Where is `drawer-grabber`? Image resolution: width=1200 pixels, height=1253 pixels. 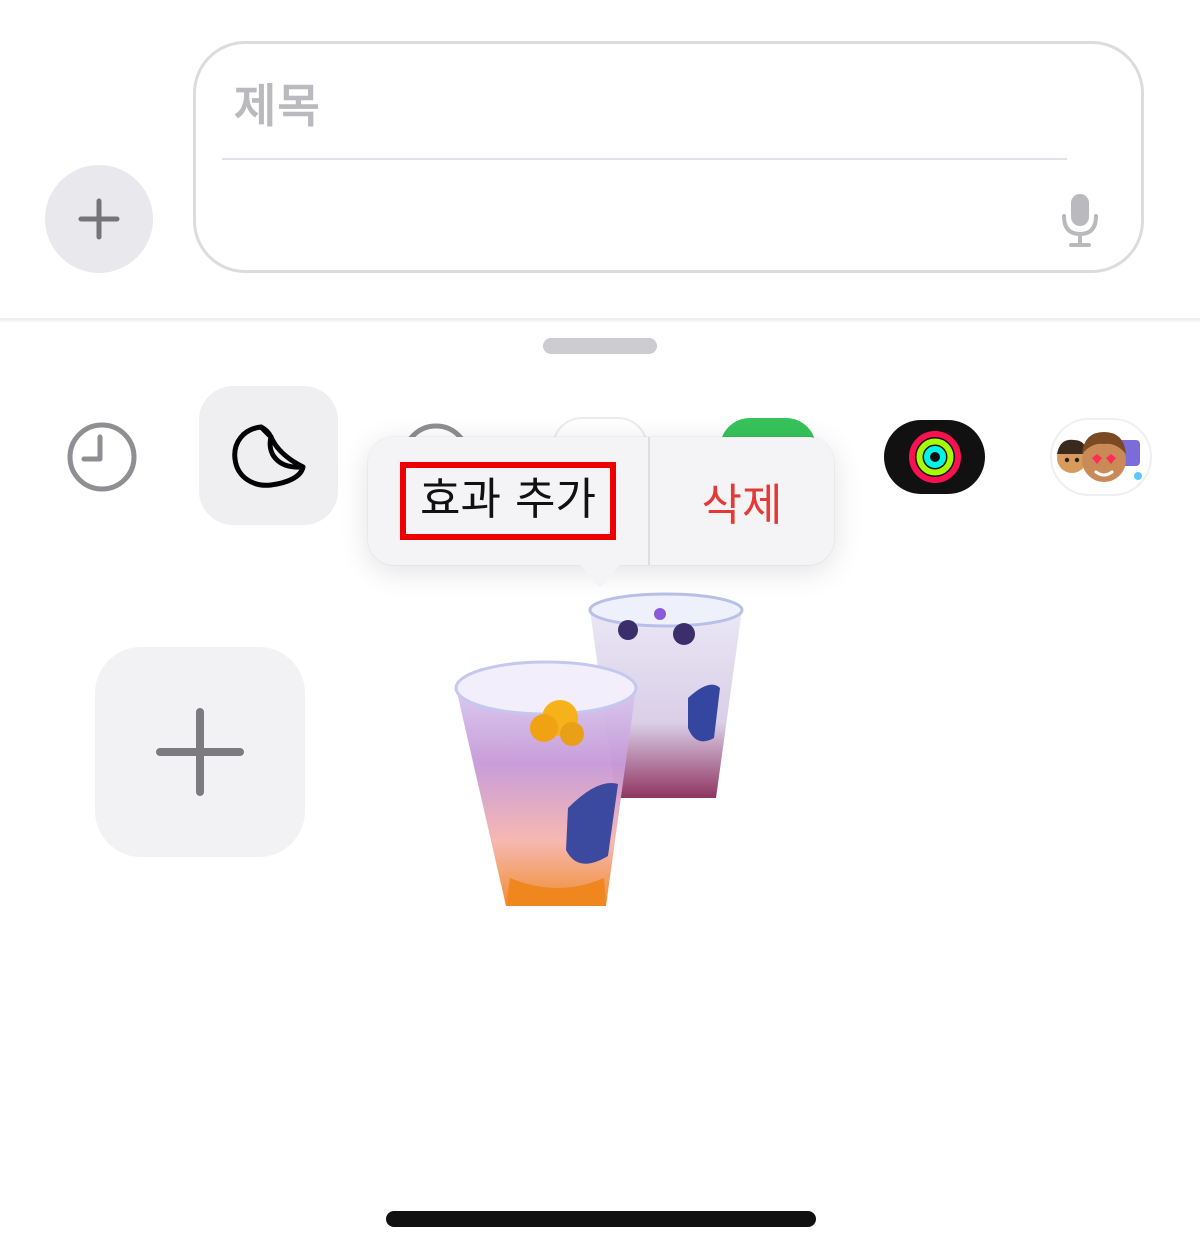
drawer-grabber is located at coordinates (600, 346).